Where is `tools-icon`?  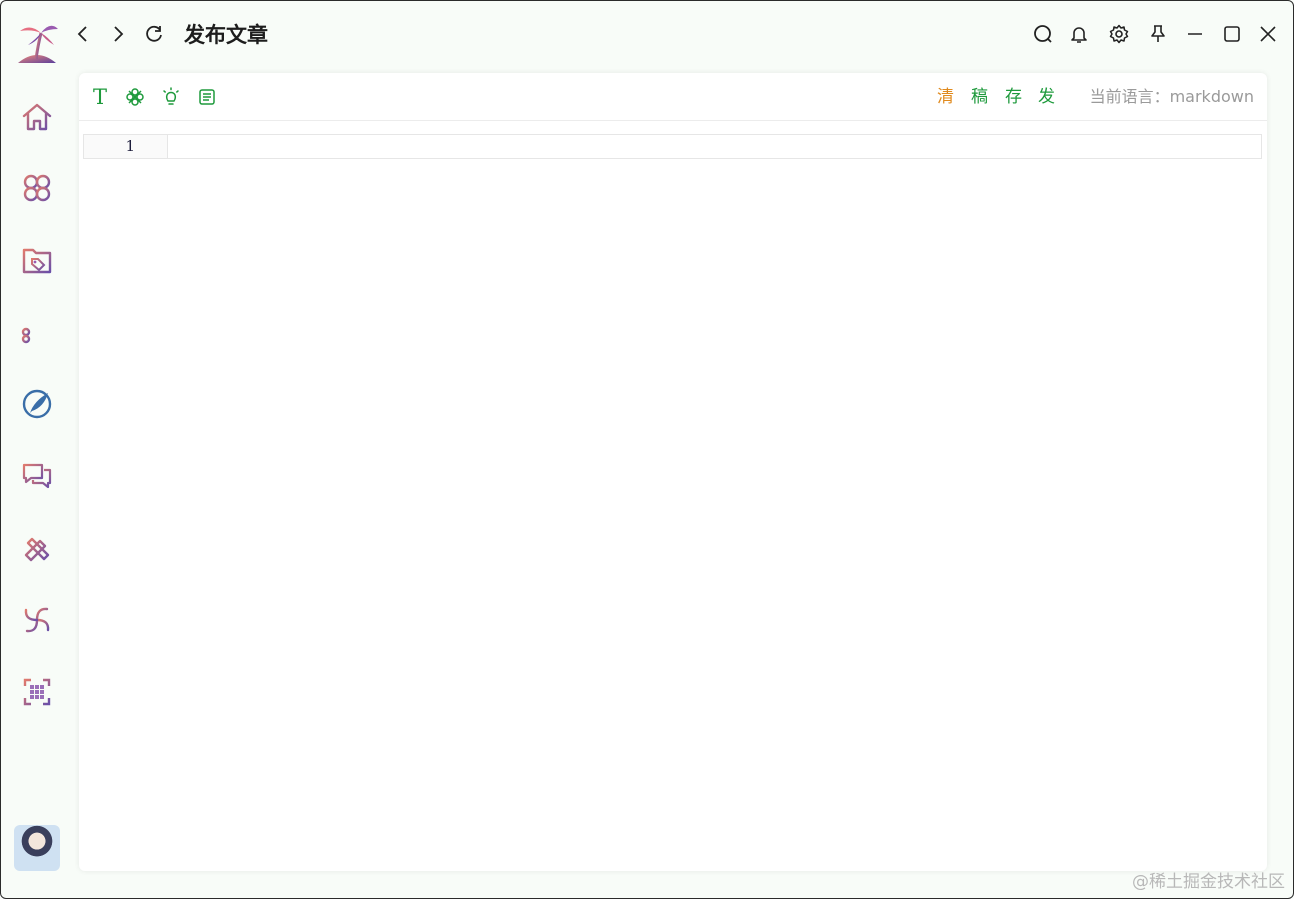
tools-icon is located at coordinates (37, 549).